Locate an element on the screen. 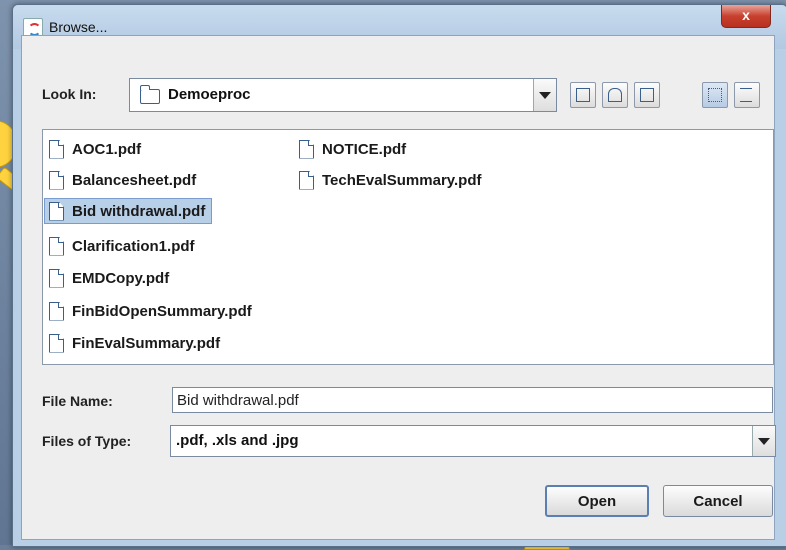  list-item: Clarification1.pdf is located at coordinates (120, 246).